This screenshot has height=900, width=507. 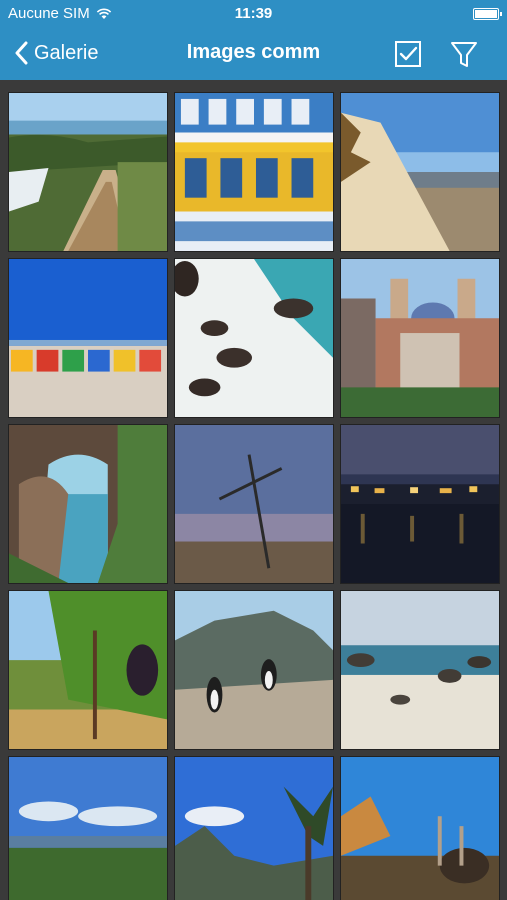 What do you see at coordinates (66, 52) in the screenshot?
I see `back-label: Galerie` at bounding box center [66, 52].